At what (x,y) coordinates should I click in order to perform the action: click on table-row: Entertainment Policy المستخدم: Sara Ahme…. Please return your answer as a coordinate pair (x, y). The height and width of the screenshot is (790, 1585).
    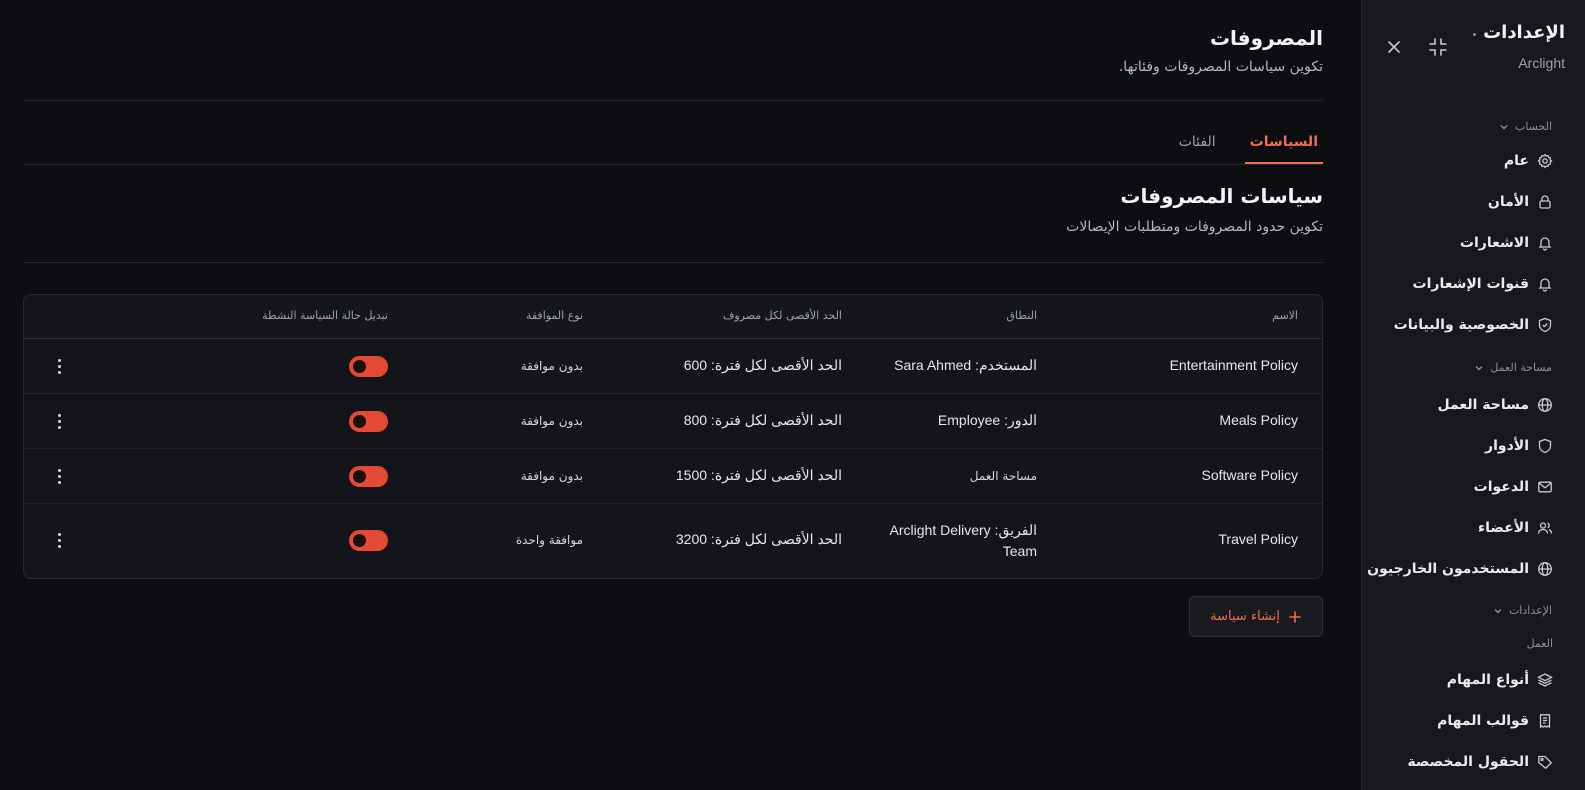
    Looking at the image, I should click on (673, 366).